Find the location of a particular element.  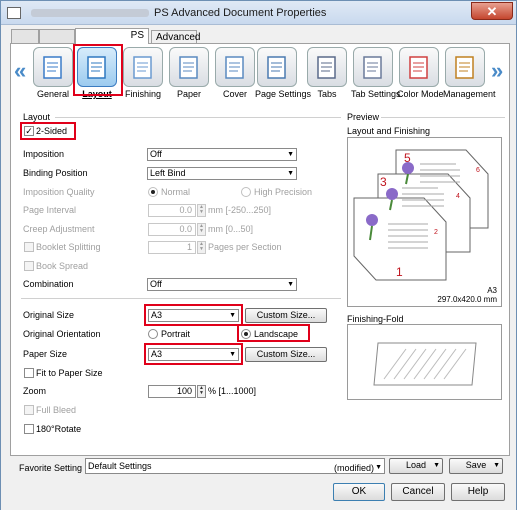

booklet-unit: Pages per Section is located at coordinates (245, 247).